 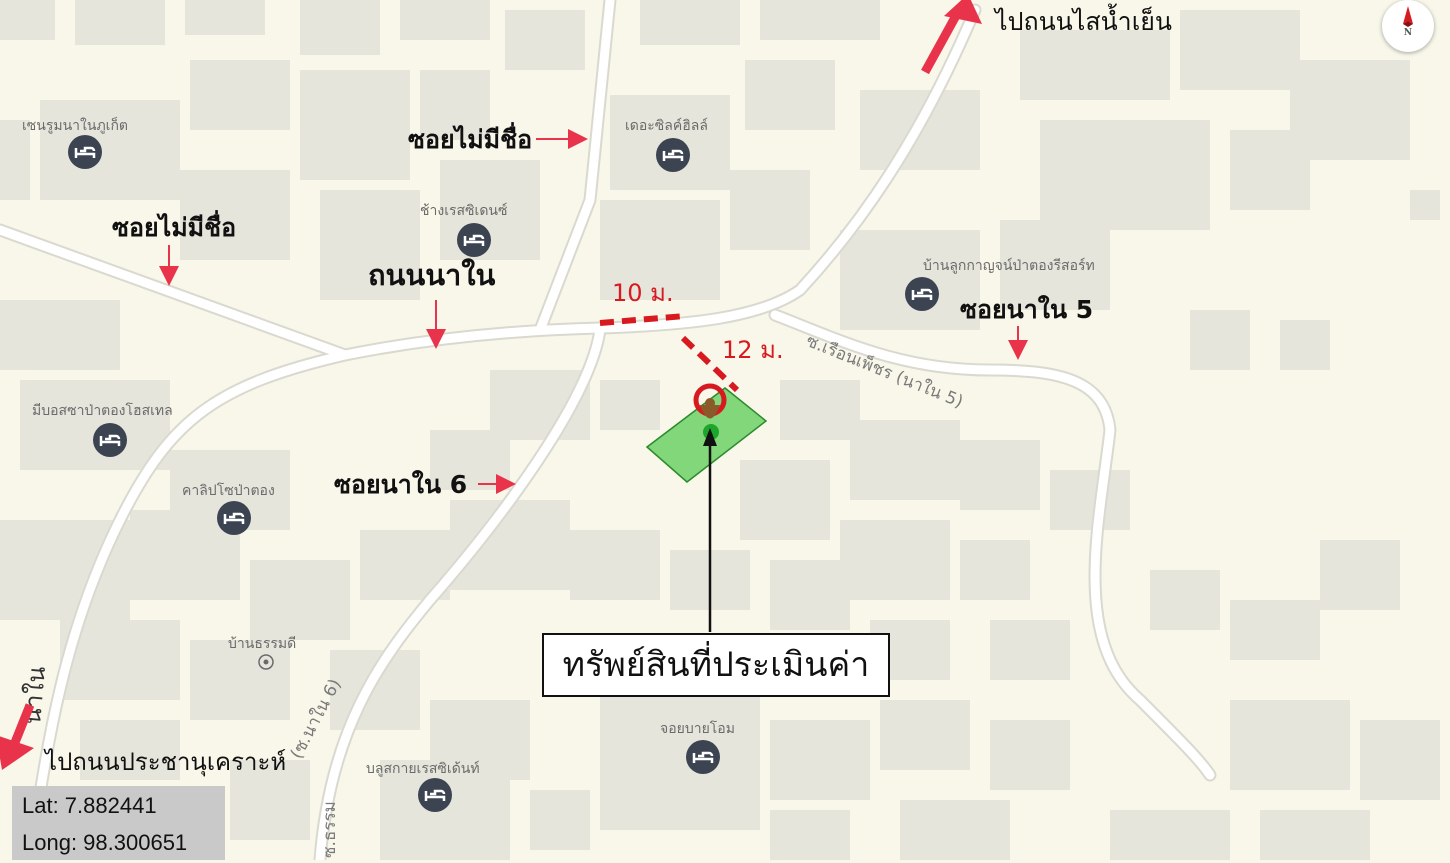 What do you see at coordinates (666, 125) in the screenshot?
I see `poi-label: เดอะซิลค์ฮิลล์` at bounding box center [666, 125].